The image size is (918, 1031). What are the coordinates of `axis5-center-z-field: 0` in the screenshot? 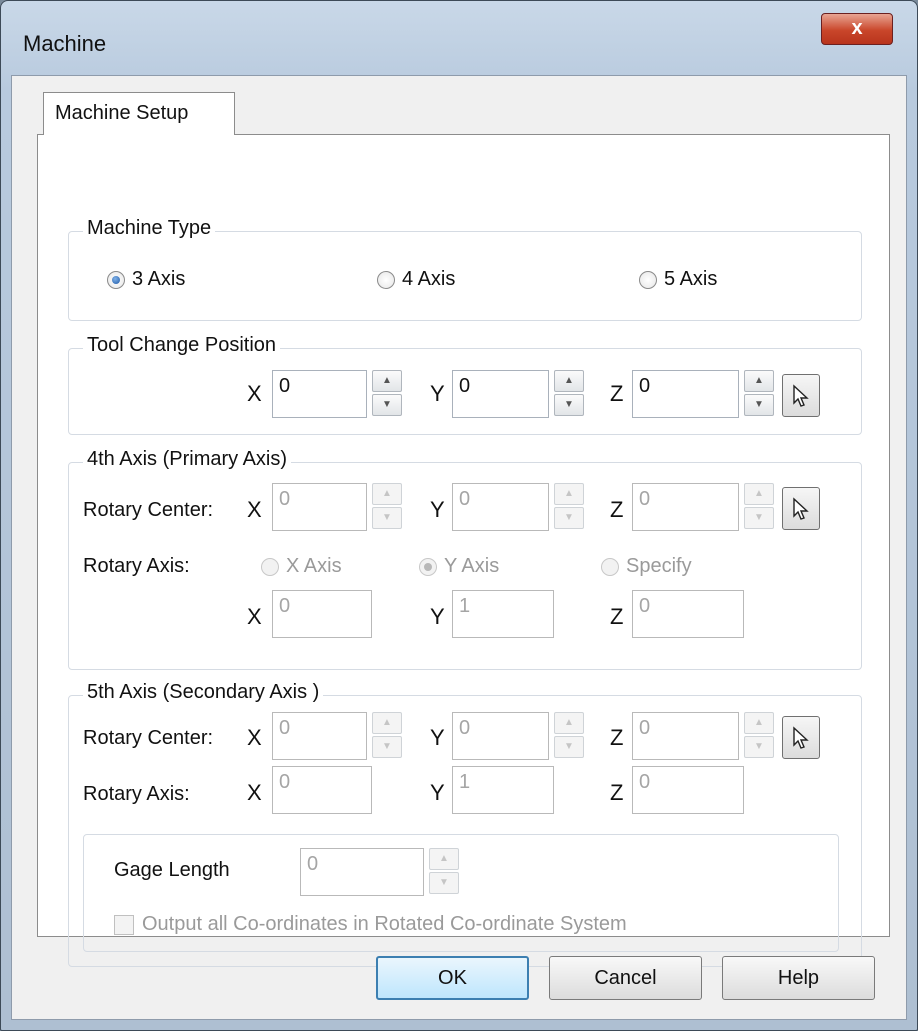 It's located at (685, 736).